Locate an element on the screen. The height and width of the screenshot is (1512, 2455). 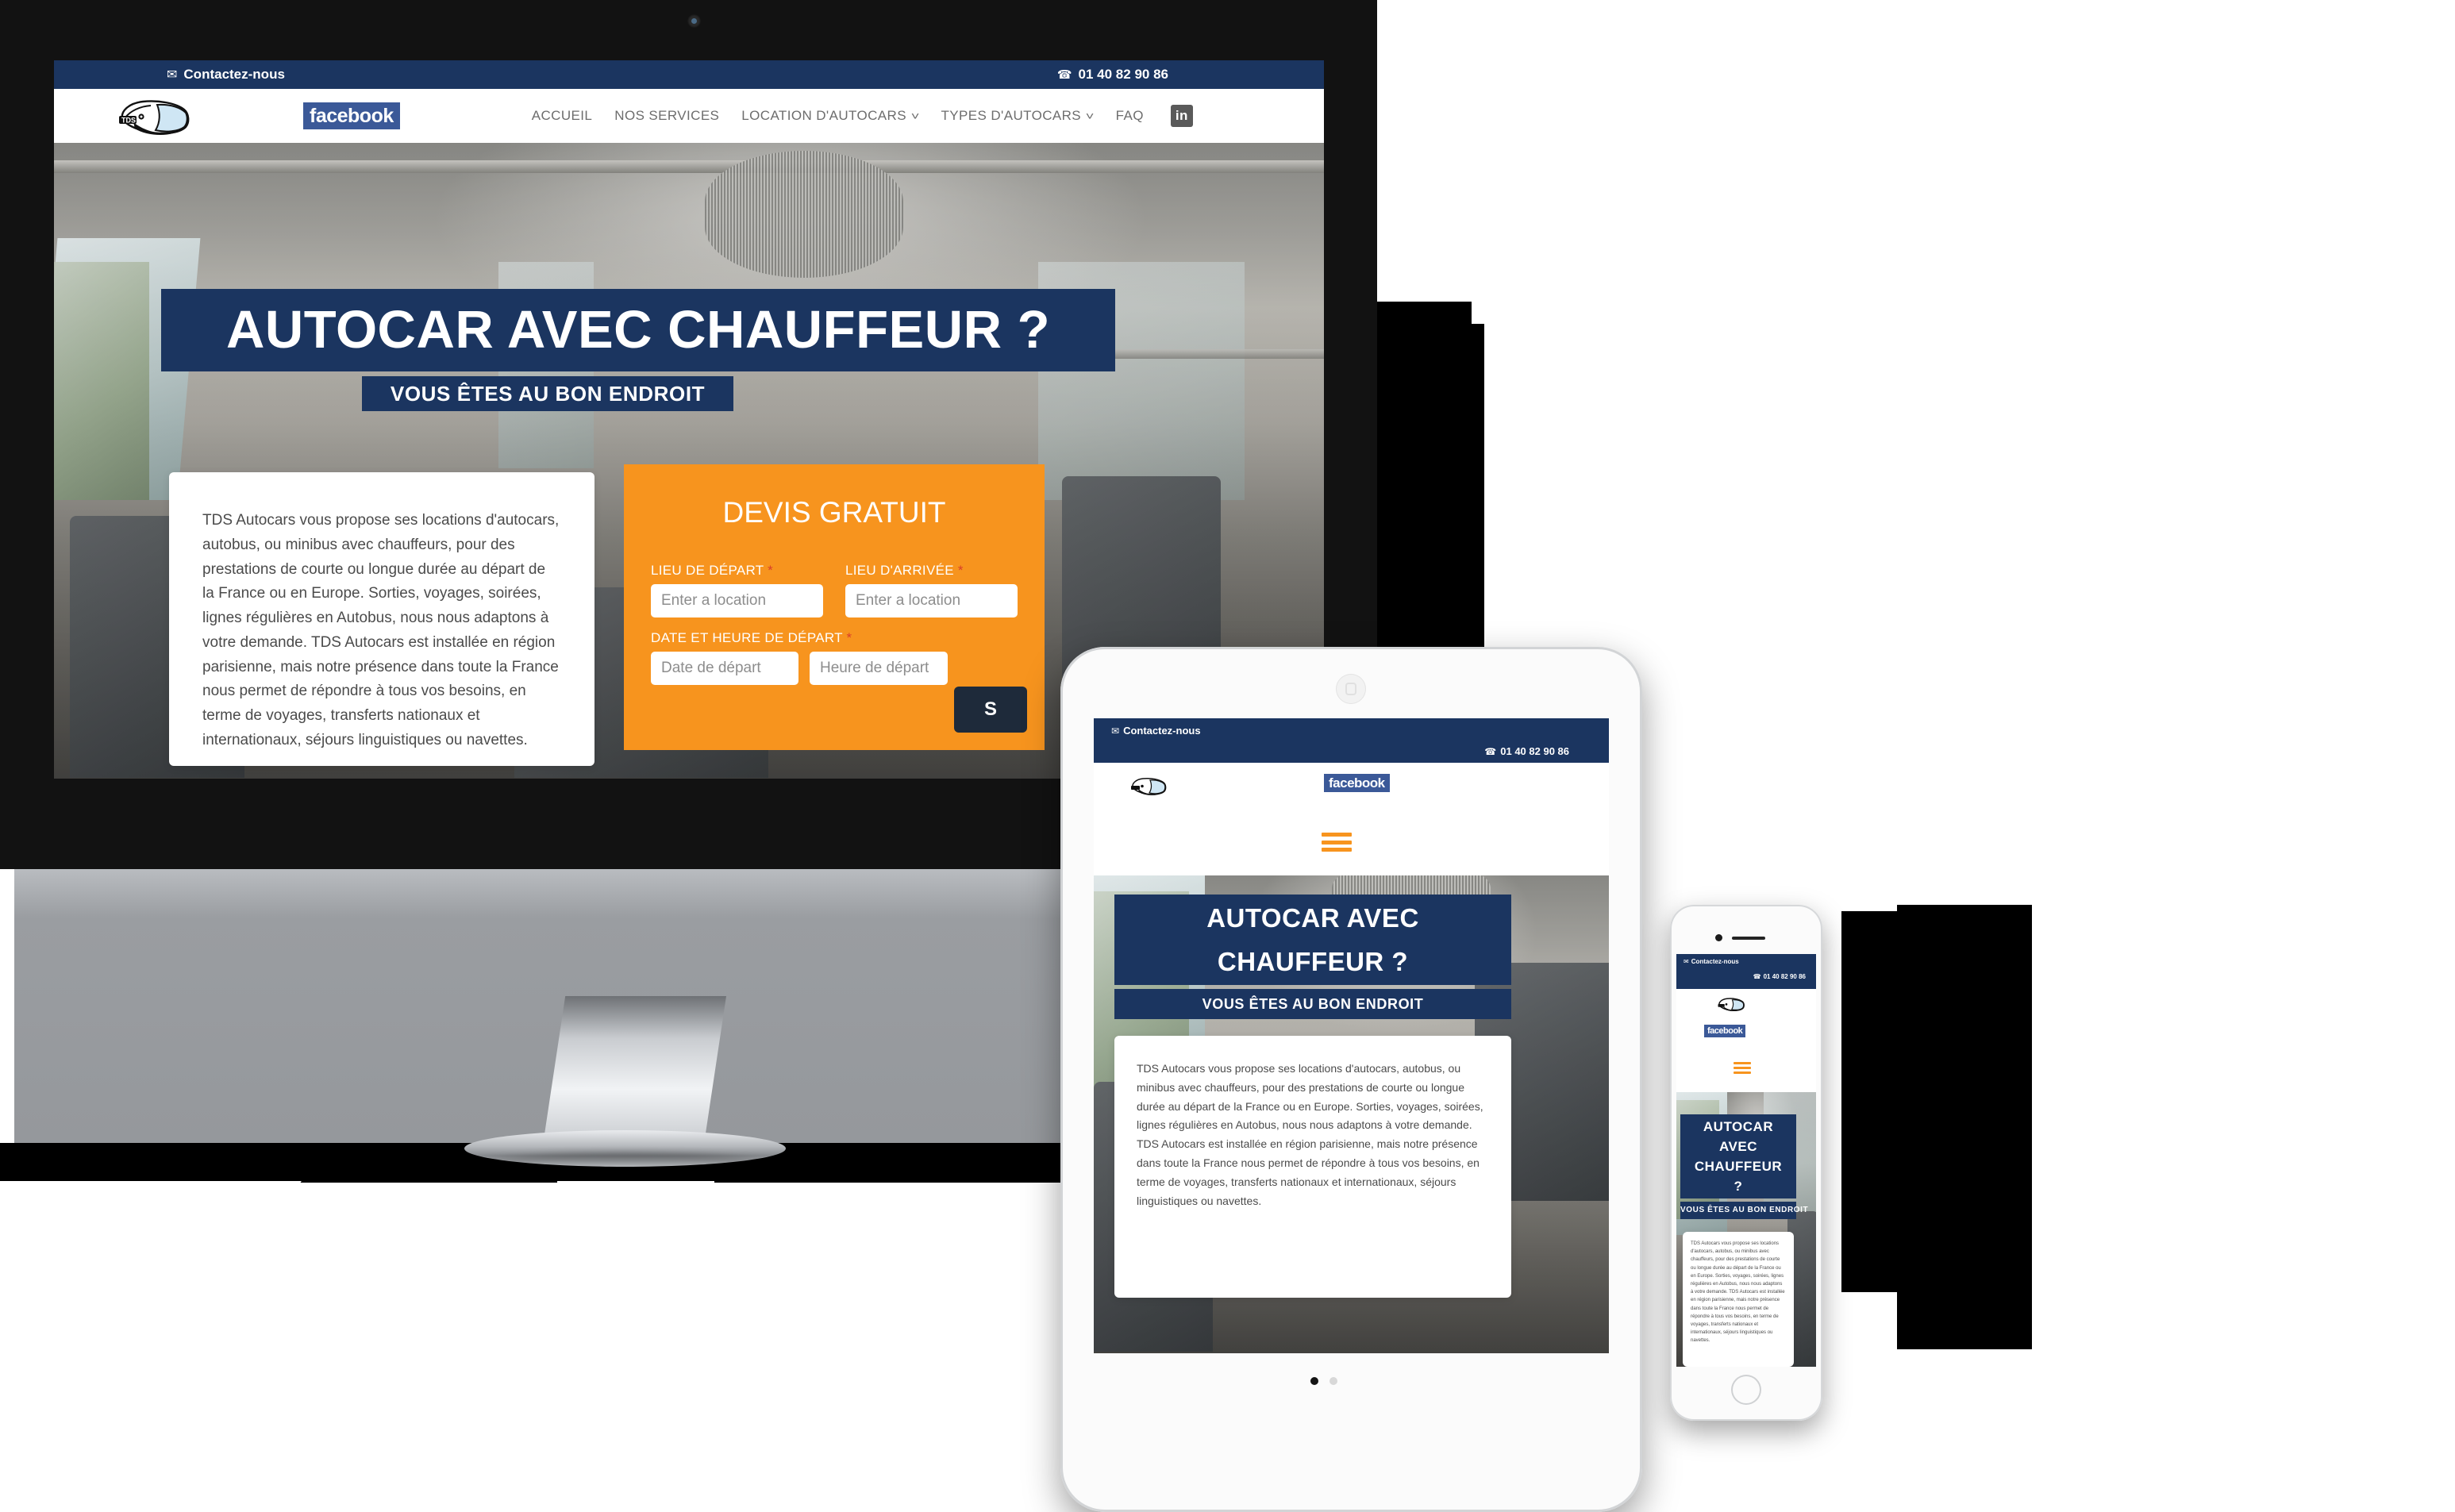
nav-item-types-autocars-label: TYPES D'AUTOCARS is located at coordinates (1011, 116).